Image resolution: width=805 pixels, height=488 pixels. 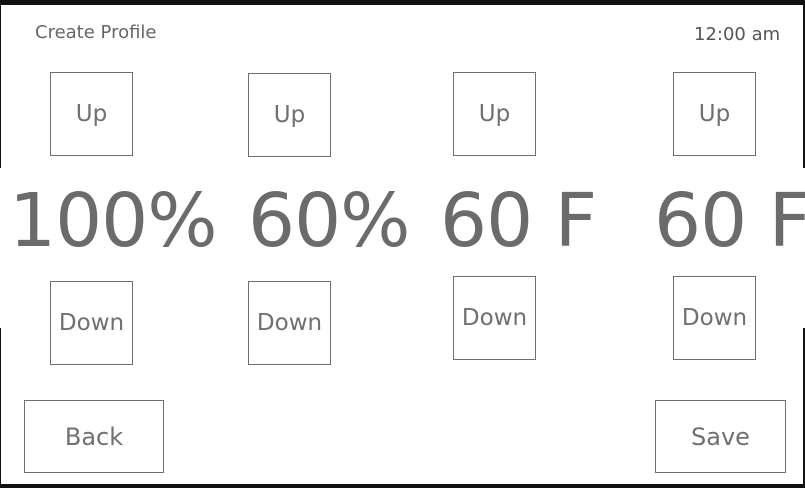 I want to click on clock-time: 12:00 am, so click(x=737, y=34).